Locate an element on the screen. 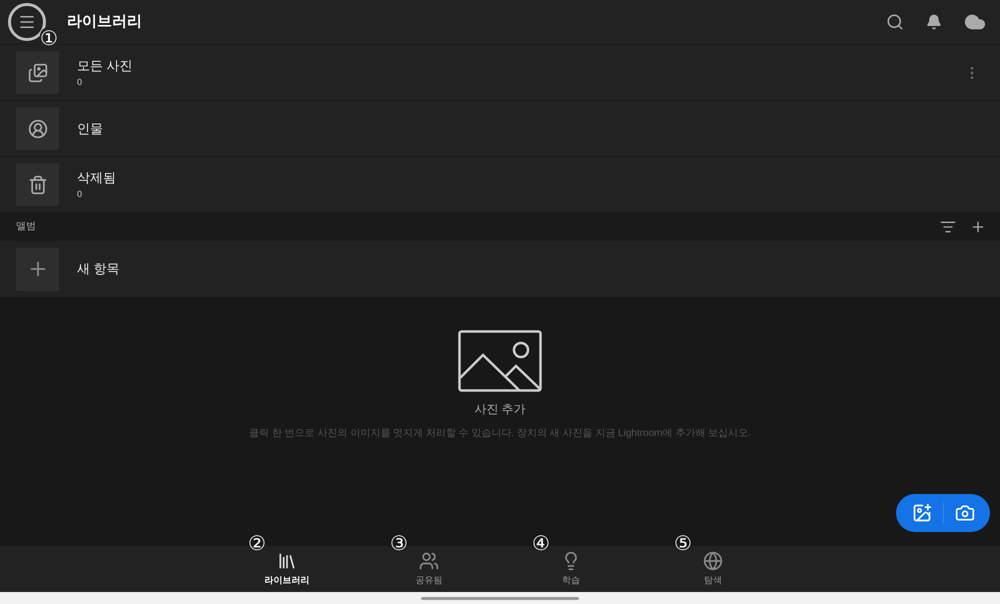 This screenshot has height=604, width=1000. photos-icon is located at coordinates (38, 72).